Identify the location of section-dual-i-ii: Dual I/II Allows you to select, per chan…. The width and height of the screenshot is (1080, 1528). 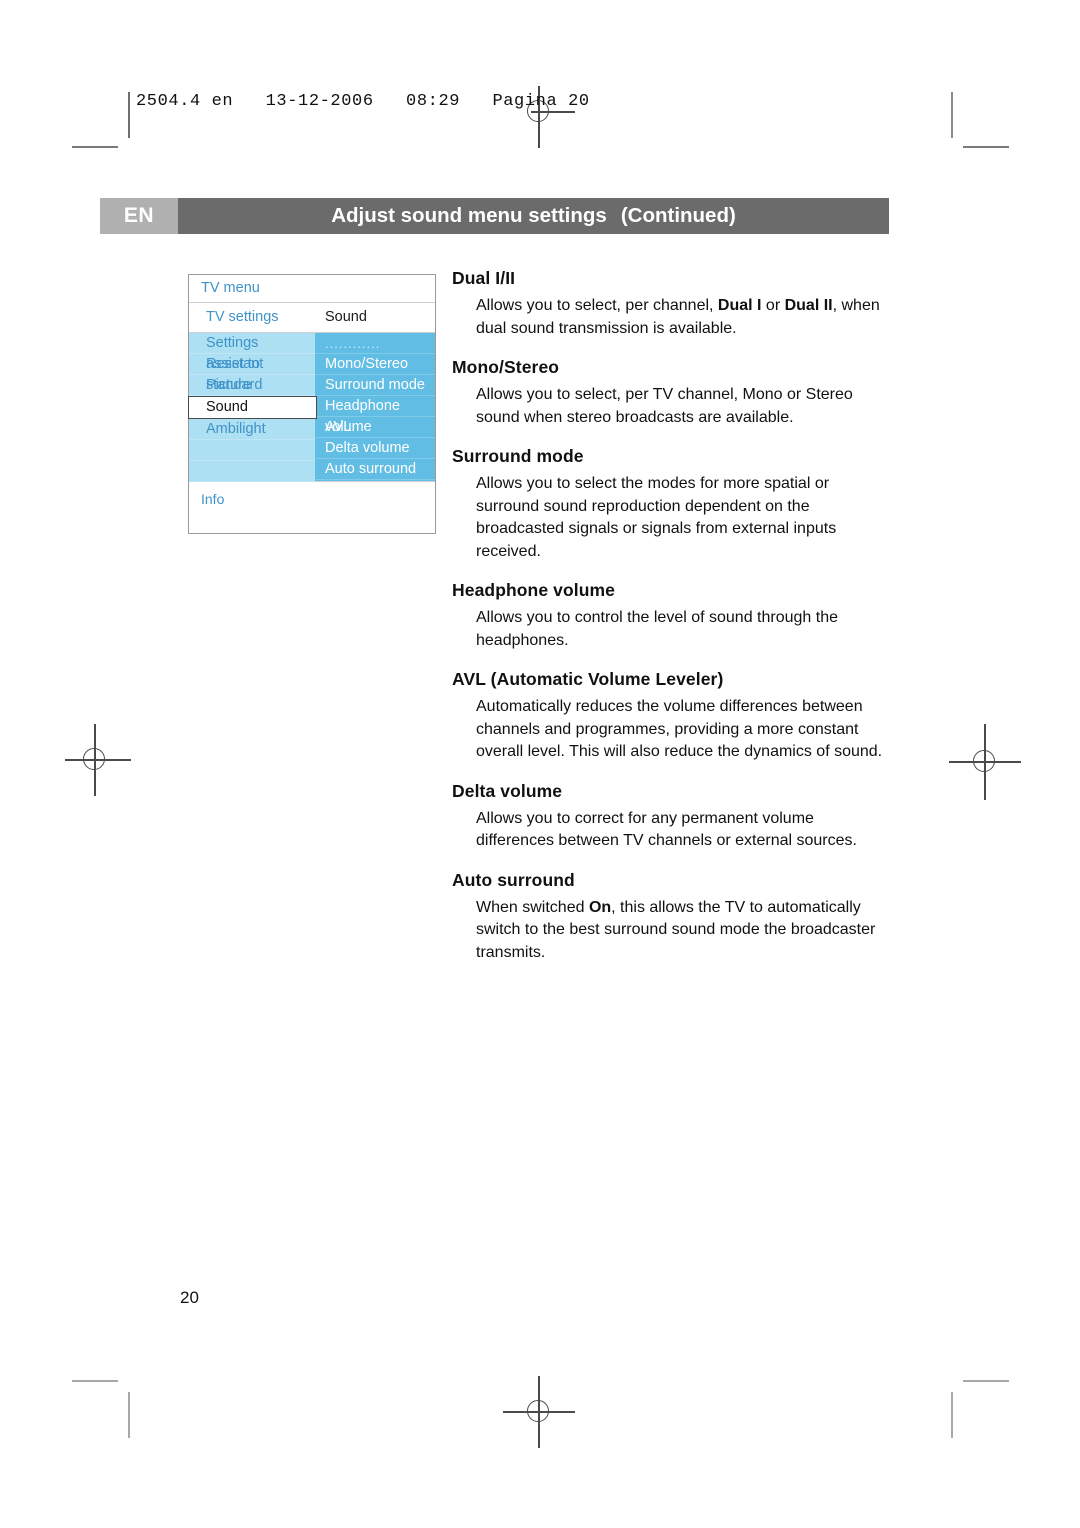
(672, 304).